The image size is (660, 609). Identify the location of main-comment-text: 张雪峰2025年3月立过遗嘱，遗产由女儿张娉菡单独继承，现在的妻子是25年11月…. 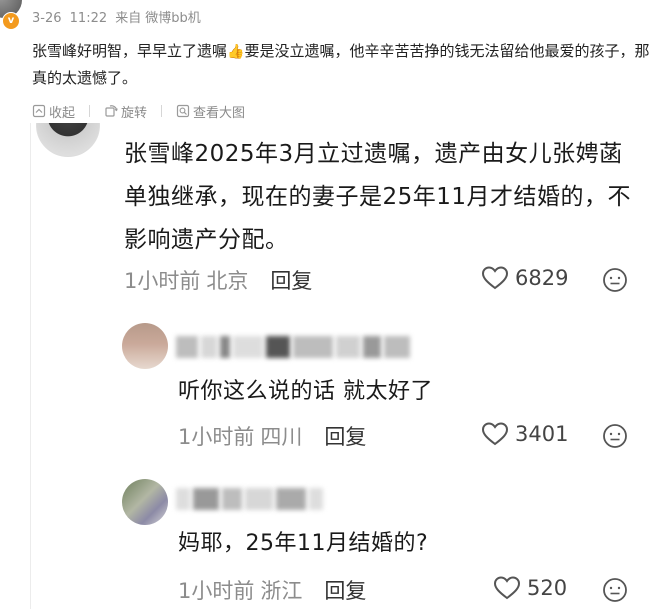
(378, 197).